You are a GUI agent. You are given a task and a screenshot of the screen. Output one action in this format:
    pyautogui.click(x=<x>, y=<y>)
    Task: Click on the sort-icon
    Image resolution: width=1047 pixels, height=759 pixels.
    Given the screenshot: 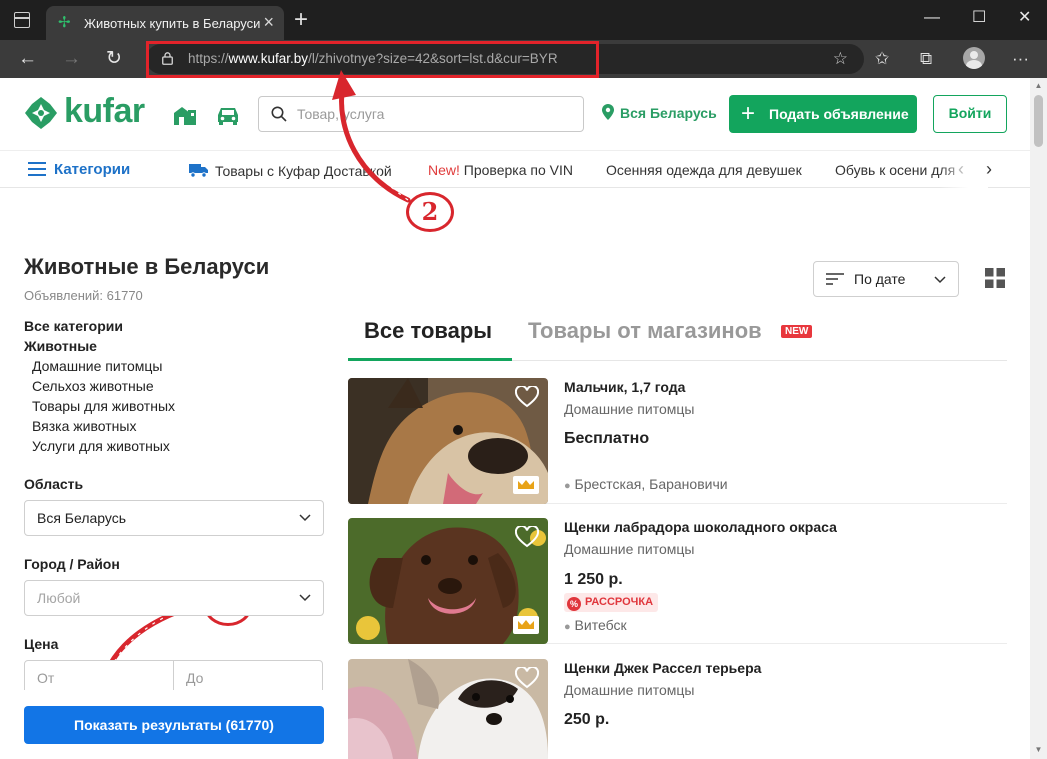 What is the action you would take?
    pyautogui.click(x=835, y=279)
    